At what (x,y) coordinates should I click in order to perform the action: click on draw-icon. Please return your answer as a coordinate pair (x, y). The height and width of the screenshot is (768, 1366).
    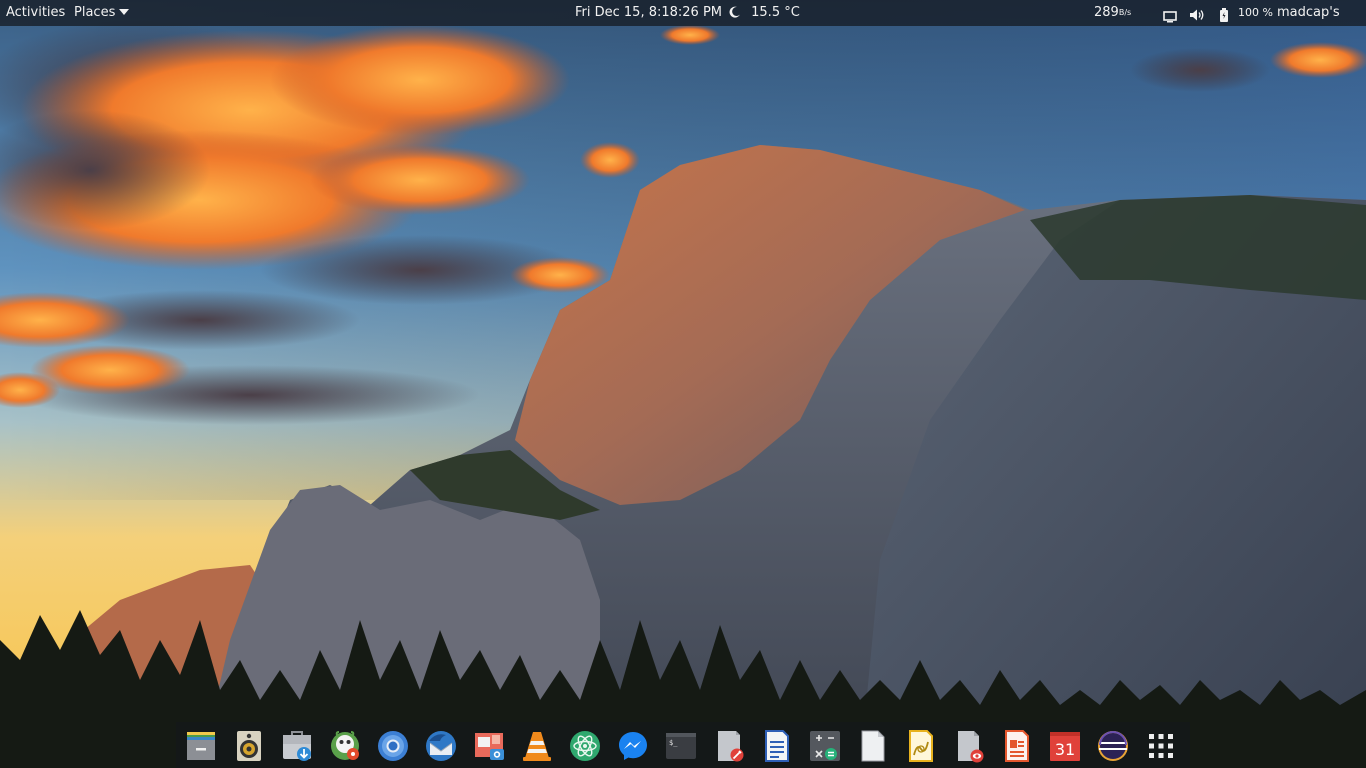
    Looking at the image, I should click on (921, 746).